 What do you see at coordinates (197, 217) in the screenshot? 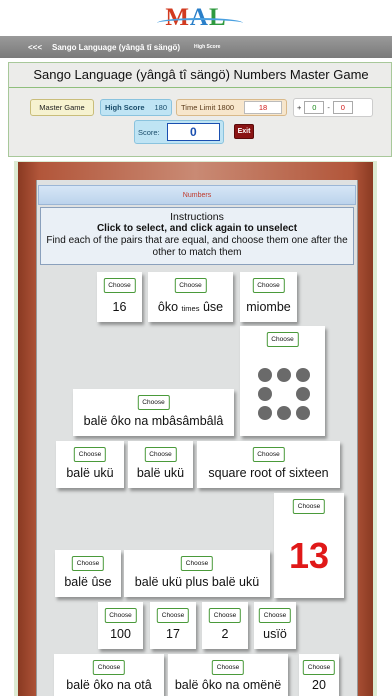
I see `instructions-heading: Instructions` at bounding box center [197, 217].